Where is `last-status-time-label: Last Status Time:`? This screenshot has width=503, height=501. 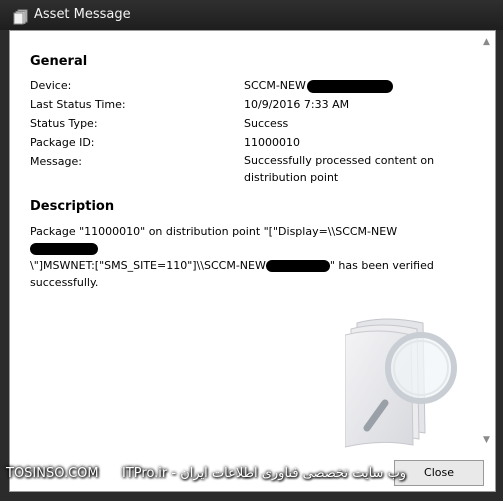
last-status-time-label: Last Status Time: is located at coordinates (78, 104).